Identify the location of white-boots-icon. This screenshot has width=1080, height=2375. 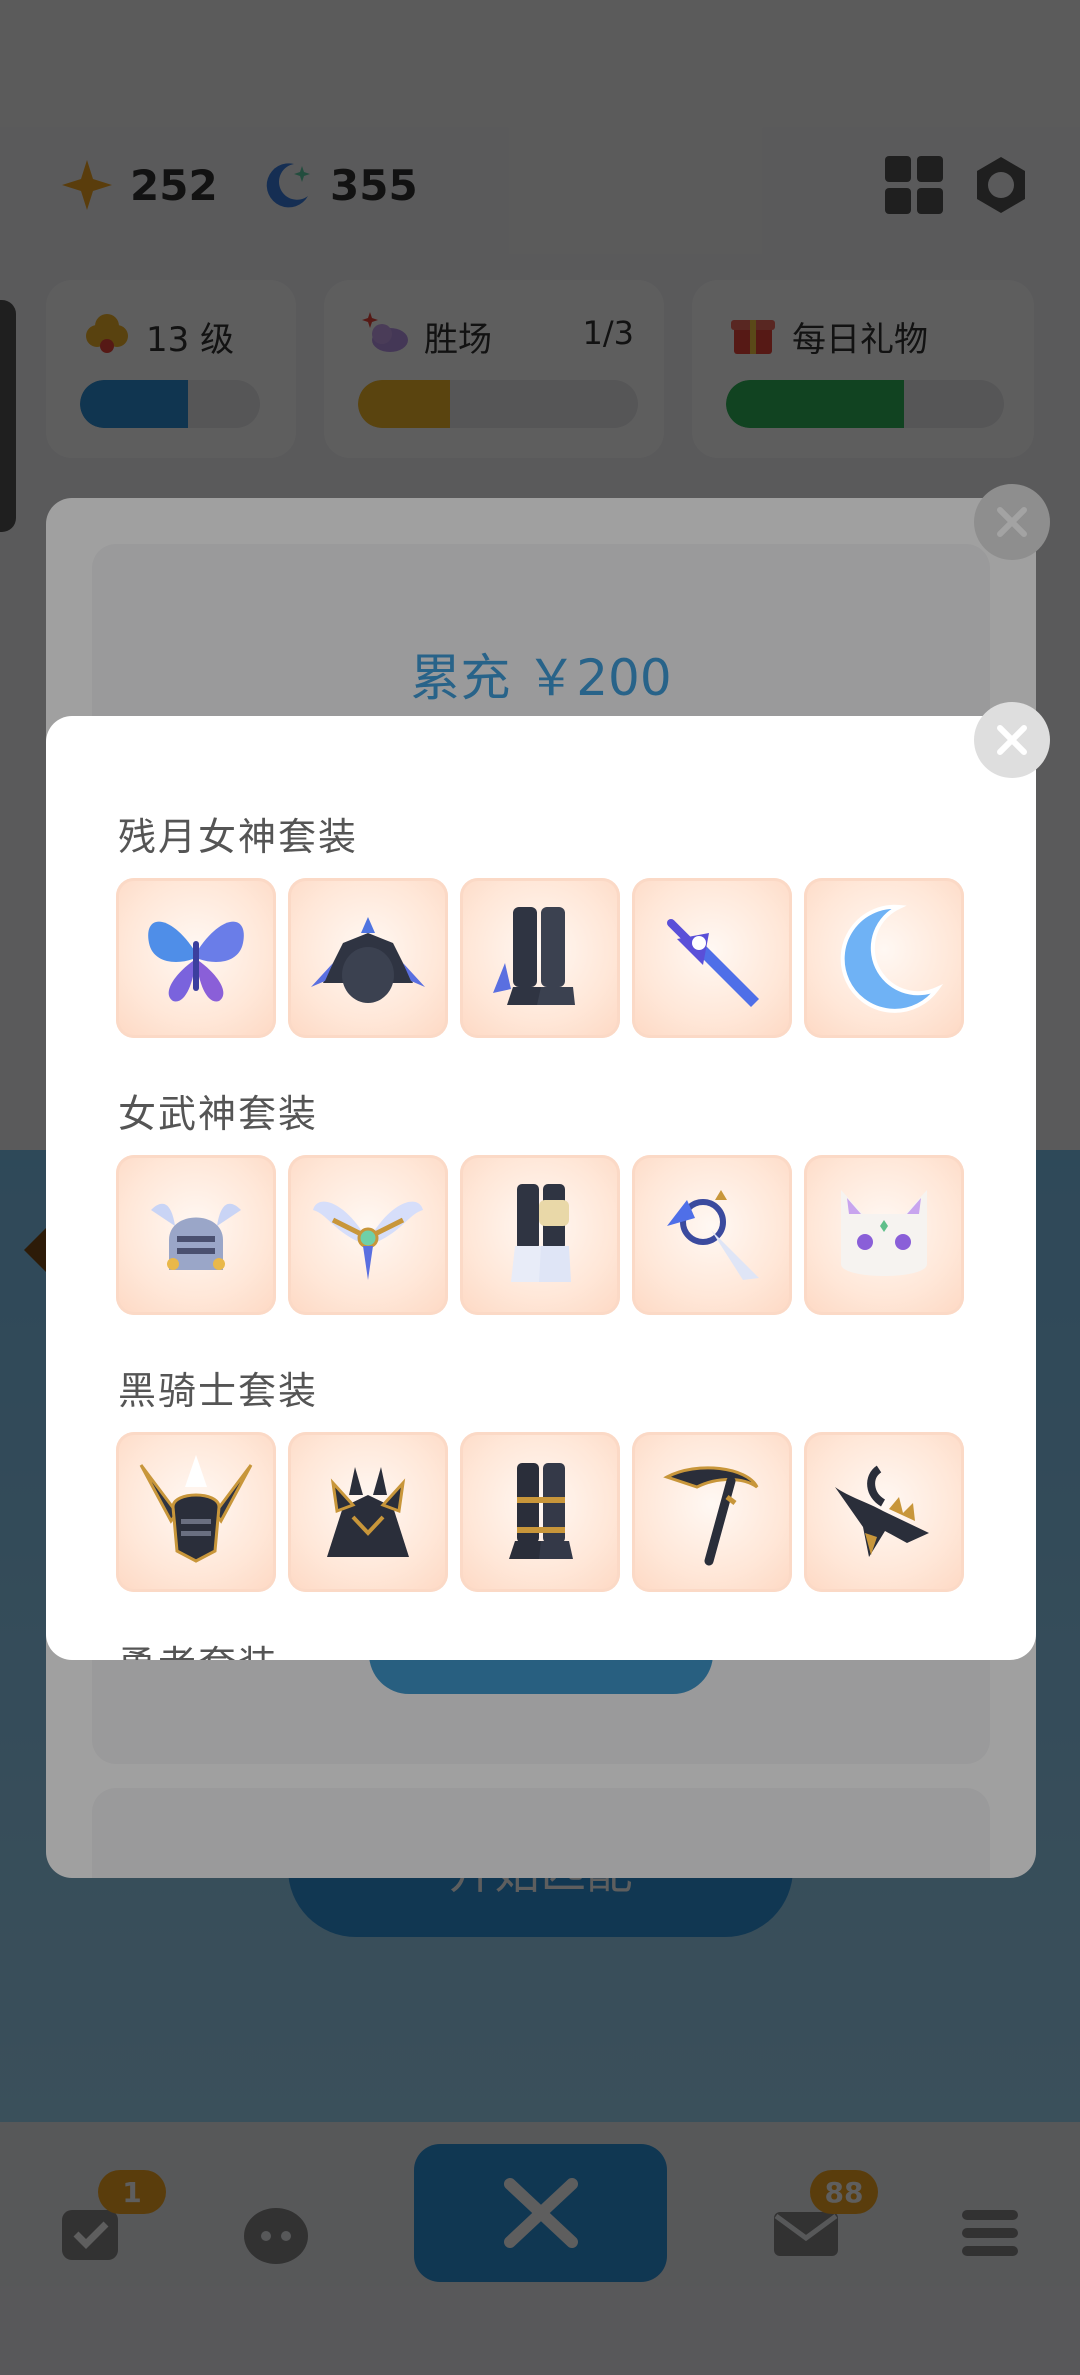
(541, 1233).